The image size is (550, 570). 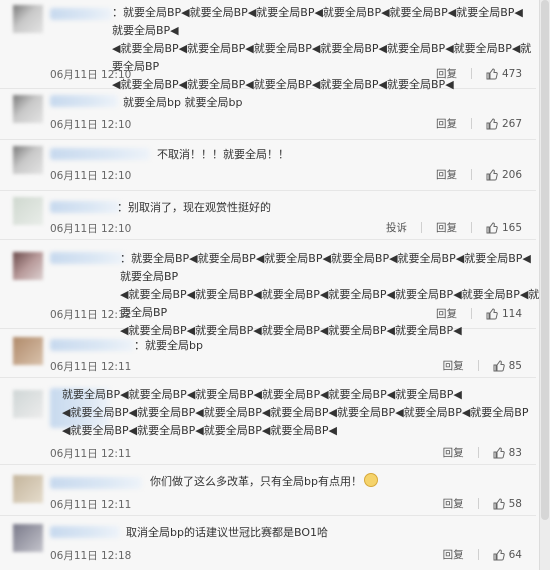 I want to click on comment-actions: 回复 83, so click(x=482, y=452).